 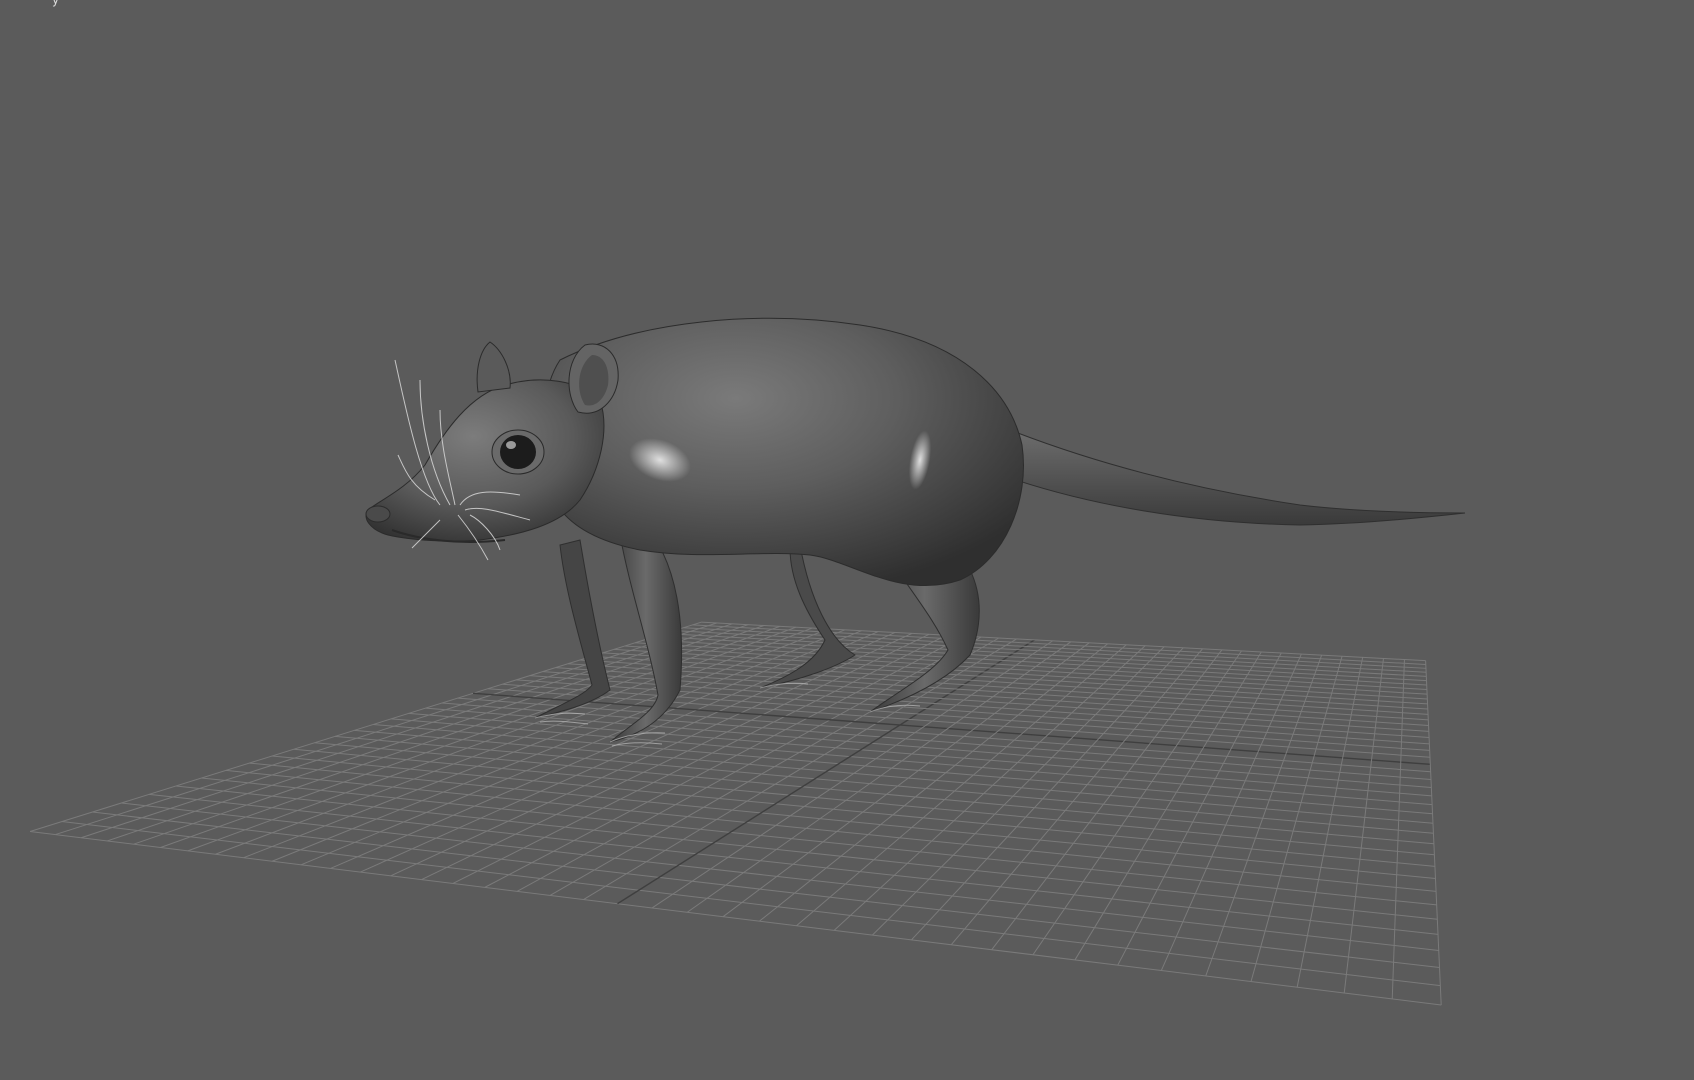 What do you see at coordinates (518, 452) in the screenshot?
I see `rat-eye` at bounding box center [518, 452].